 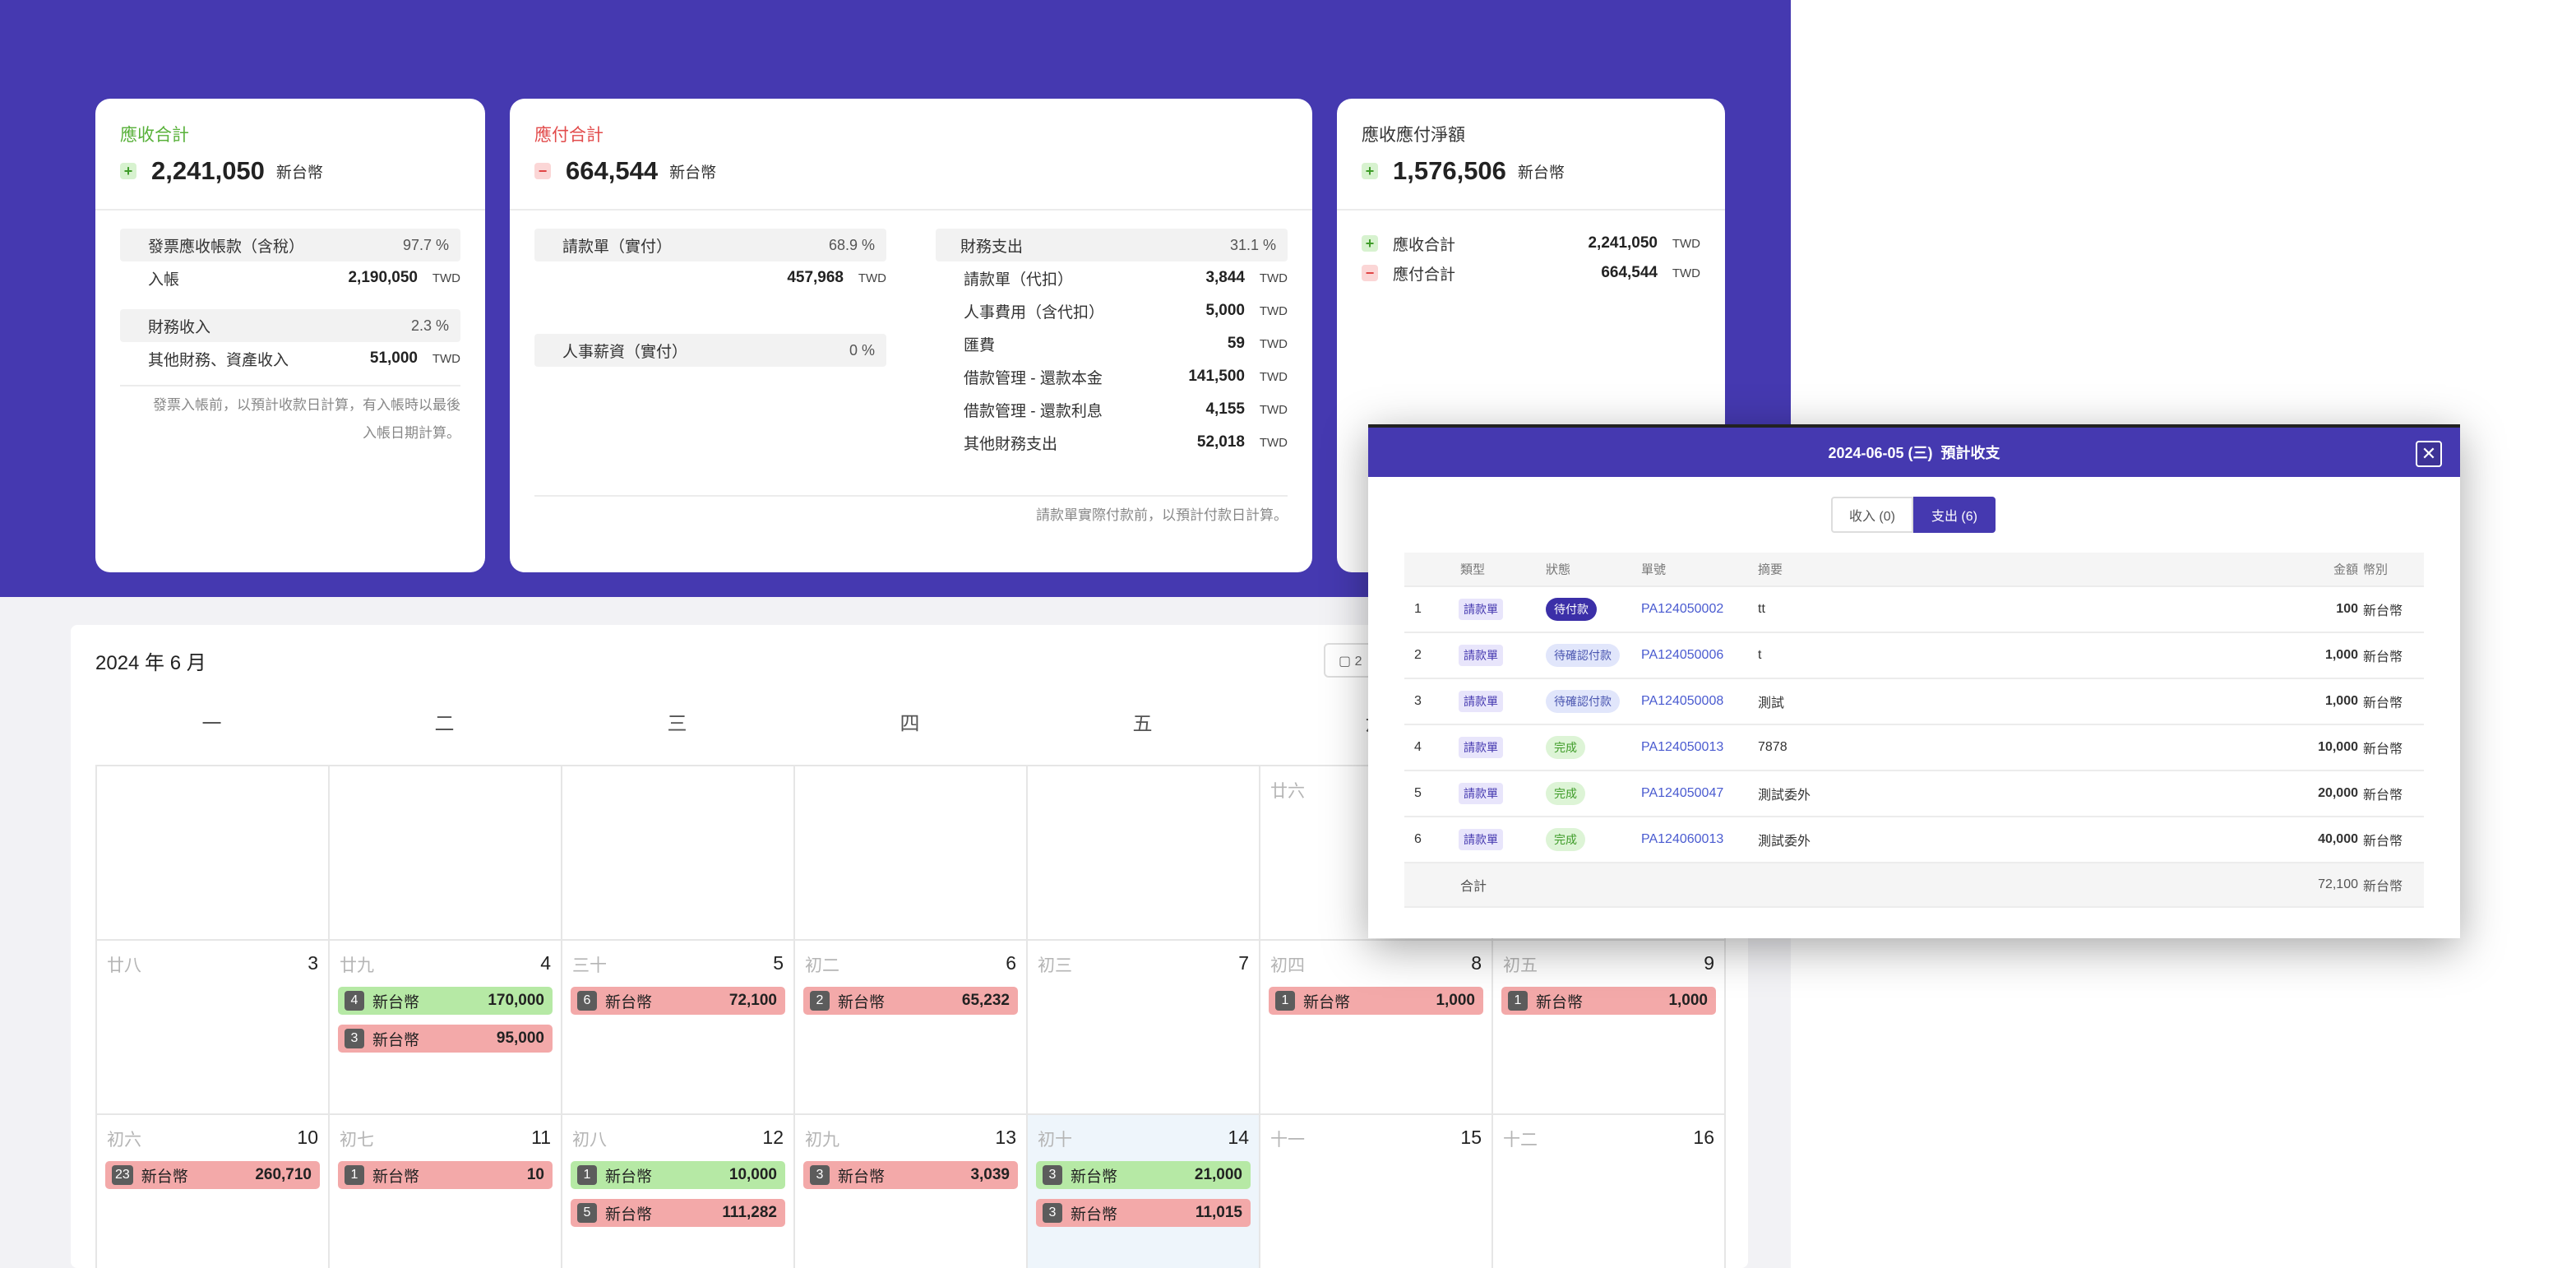 What do you see at coordinates (211, 724) in the screenshot?
I see `weekday-mon: 一` at bounding box center [211, 724].